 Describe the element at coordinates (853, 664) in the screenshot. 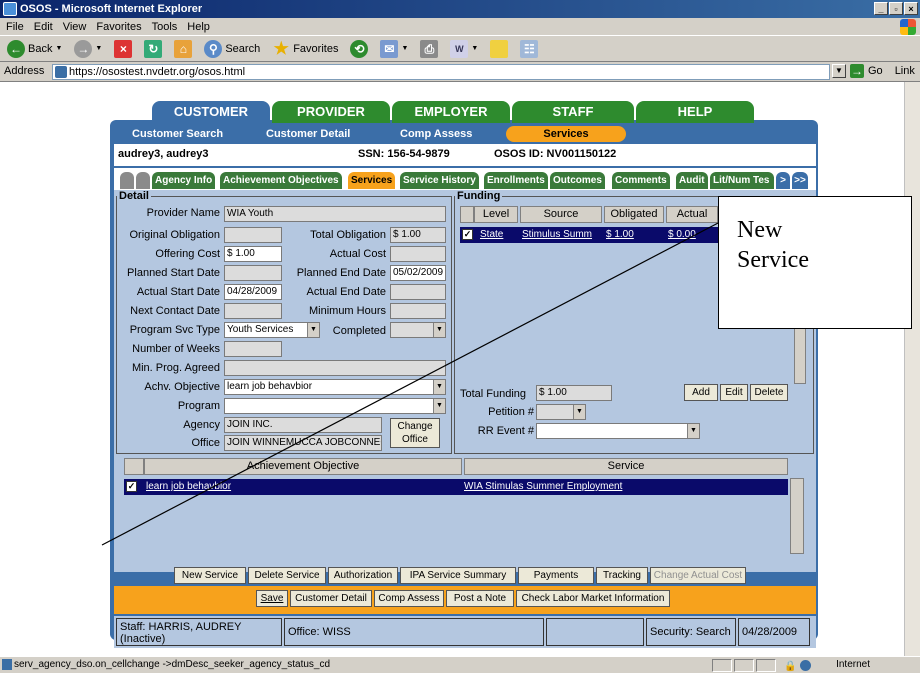

I see `zone-label: Internet` at that location.